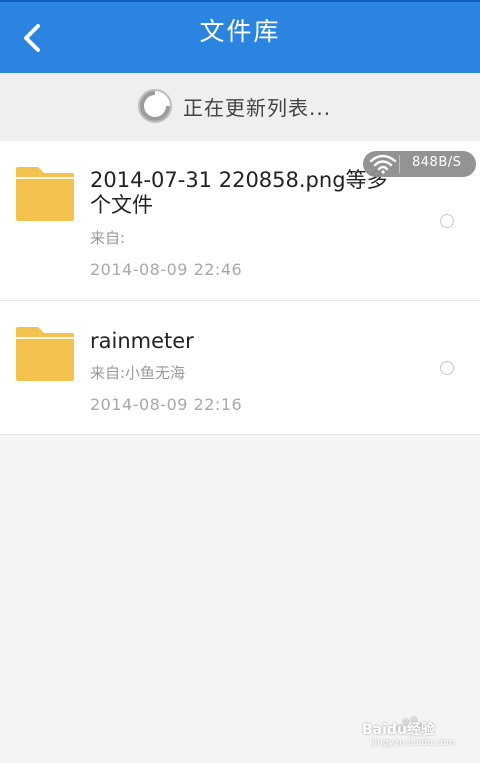 This screenshot has width=480, height=763. What do you see at coordinates (399, 164) in the screenshot?
I see `badge-divider` at bounding box center [399, 164].